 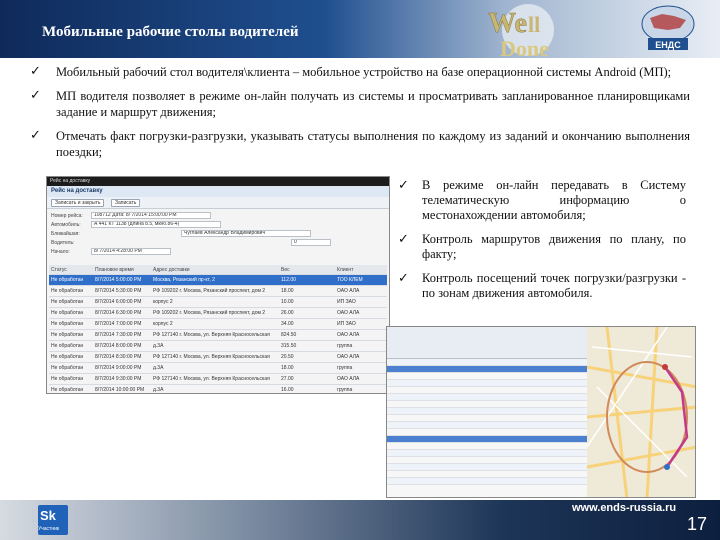 I want to click on save-button: Записать, so click(x=126, y=203).